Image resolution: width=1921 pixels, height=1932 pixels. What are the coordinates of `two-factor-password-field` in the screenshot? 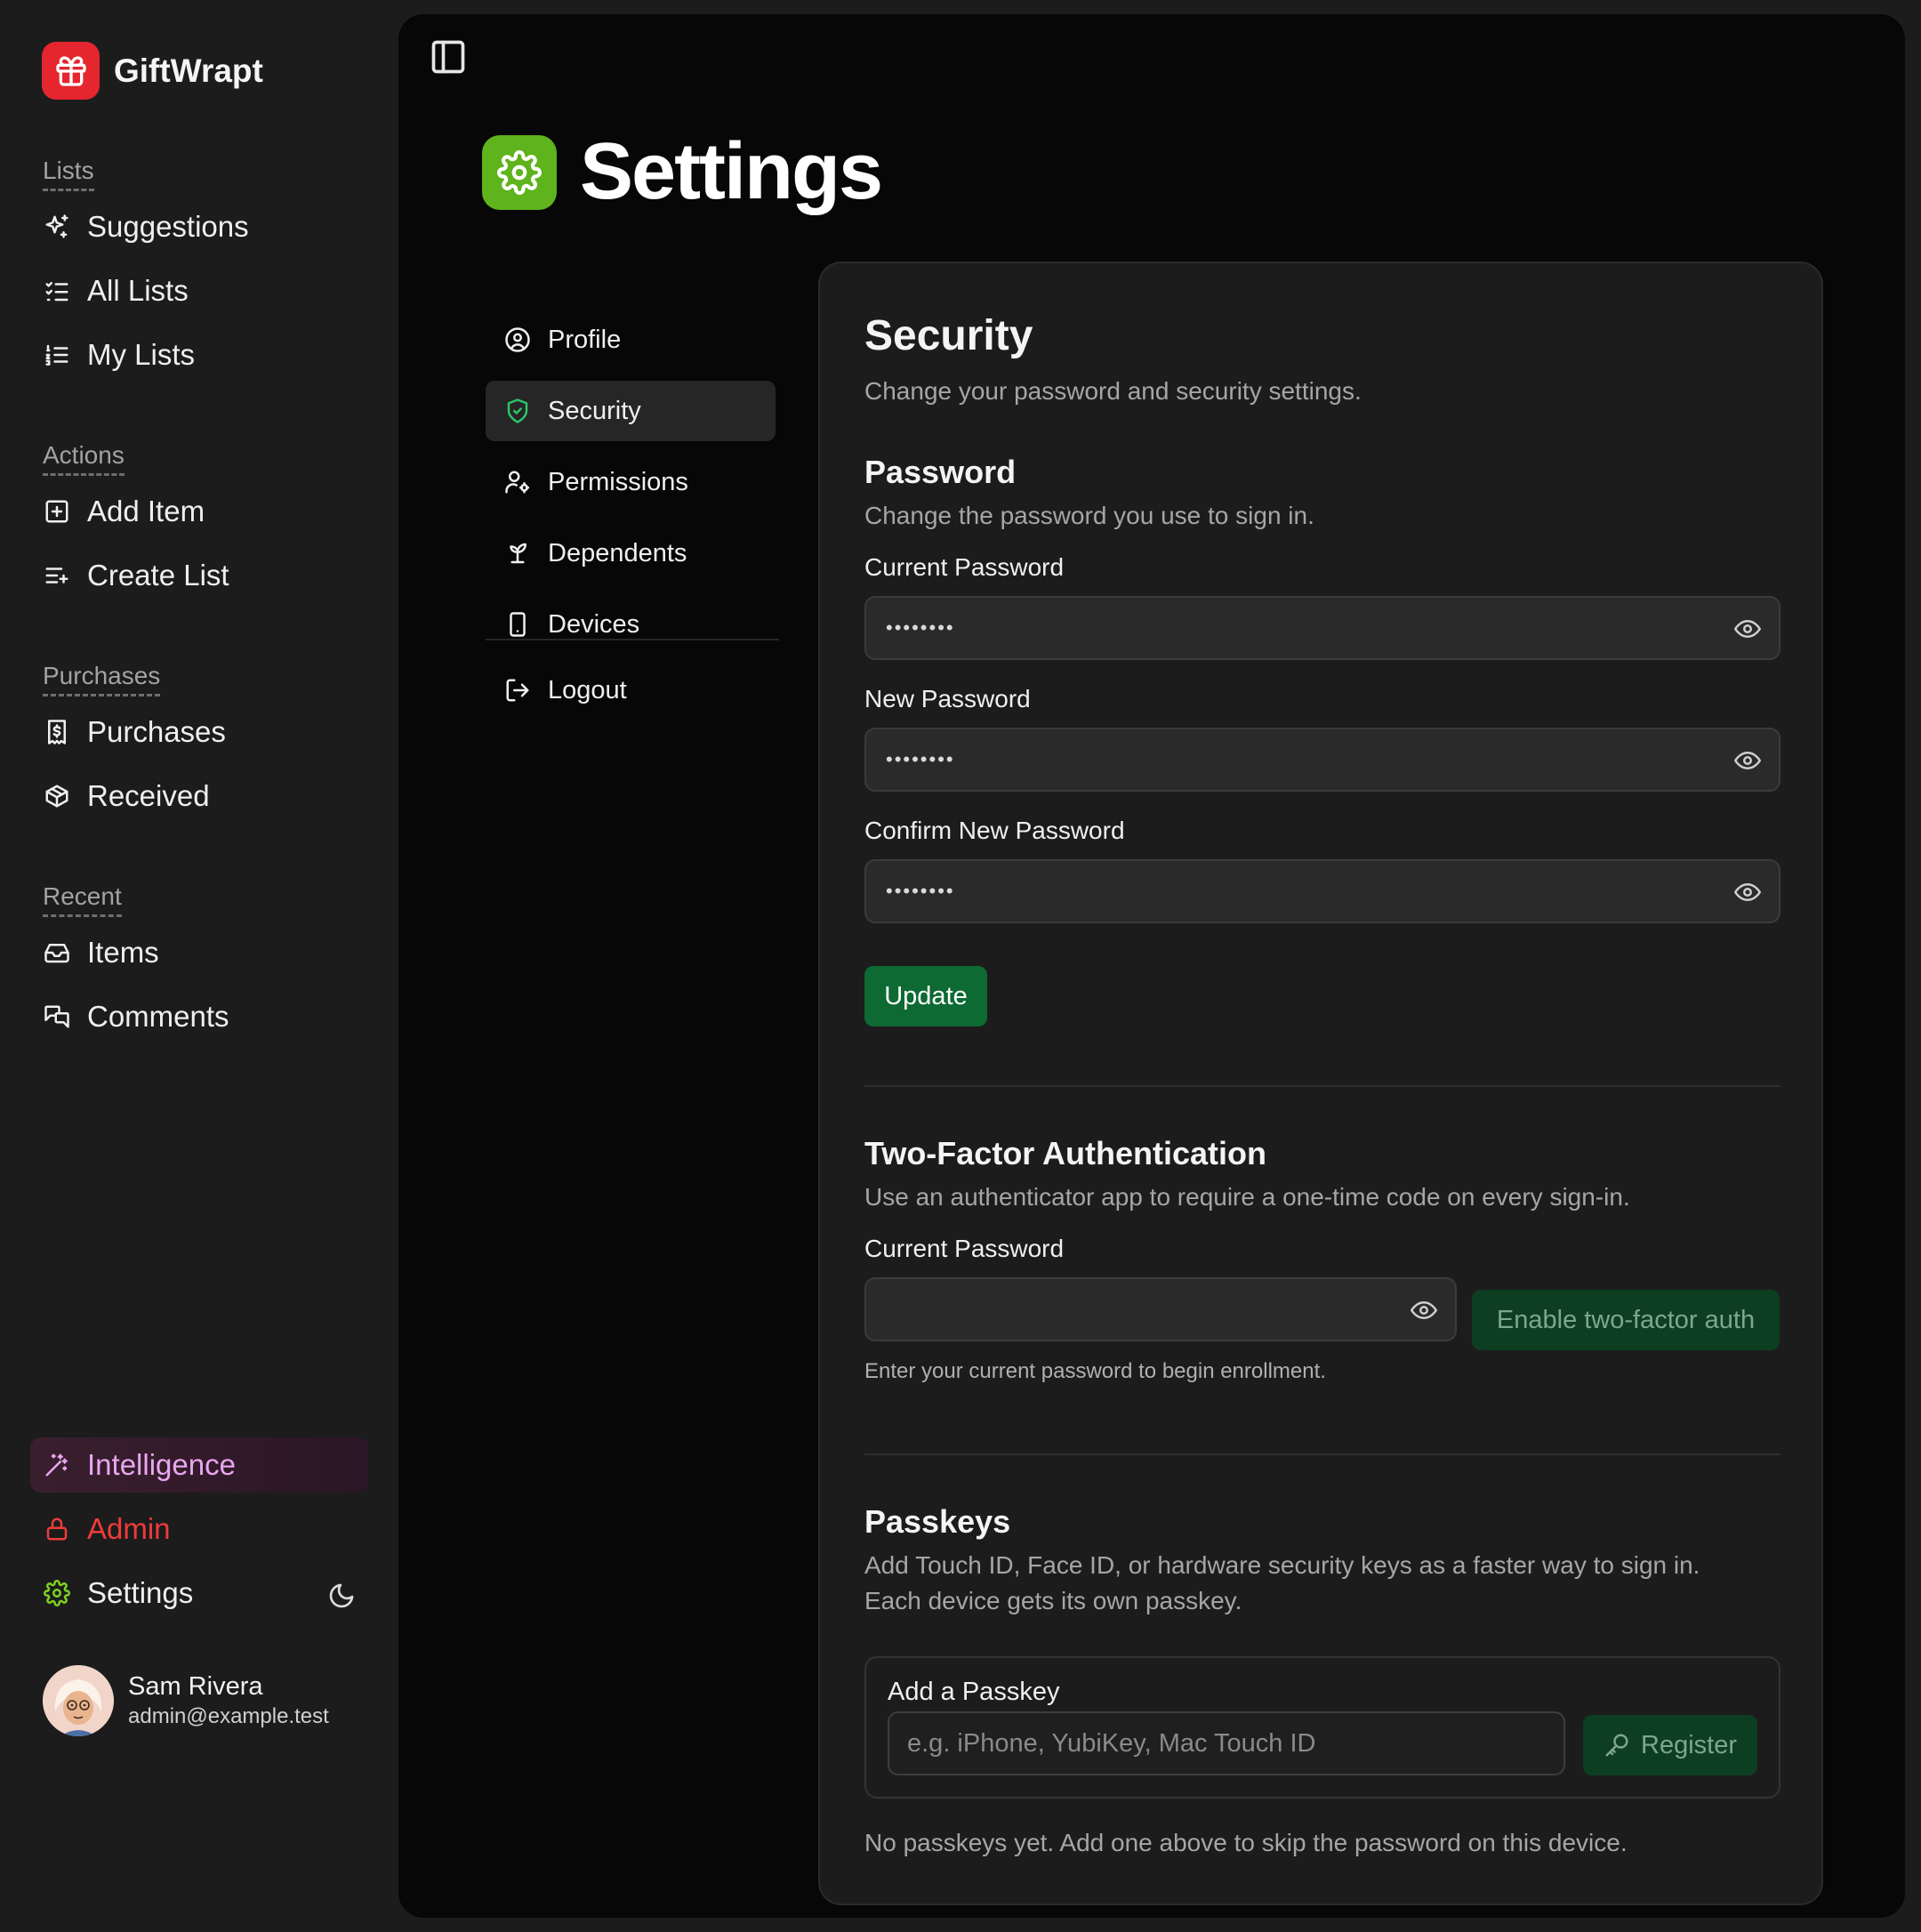 It's located at (1160, 1309).